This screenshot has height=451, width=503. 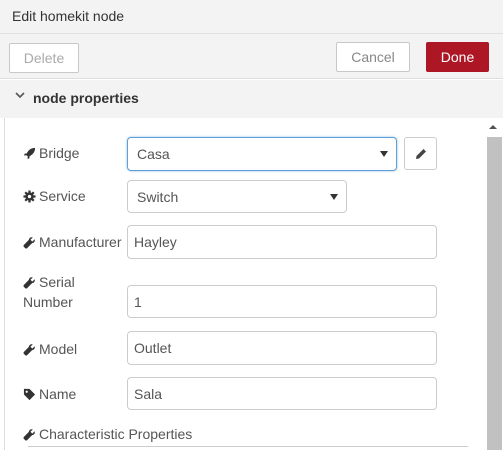 I want to click on characteristic-properties-label-text: Characteristic Properties, so click(x=116, y=434).